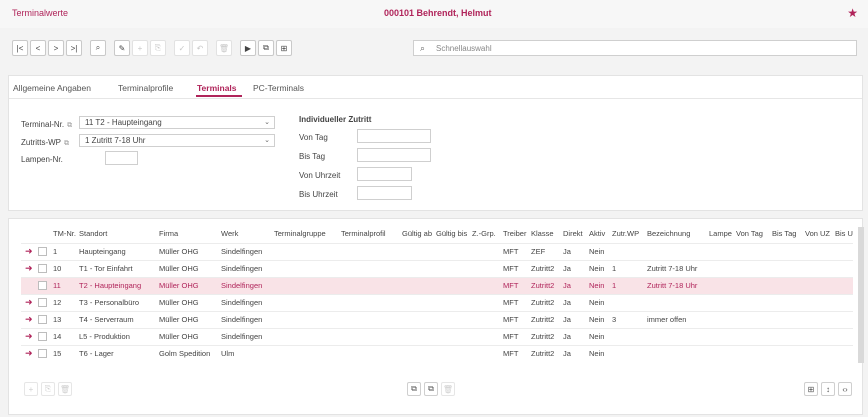 The image size is (868, 417). What do you see at coordinates (384, 174) in the screenshot?
I see `von-uhrzeit-input` at bounding box center [384, 174].